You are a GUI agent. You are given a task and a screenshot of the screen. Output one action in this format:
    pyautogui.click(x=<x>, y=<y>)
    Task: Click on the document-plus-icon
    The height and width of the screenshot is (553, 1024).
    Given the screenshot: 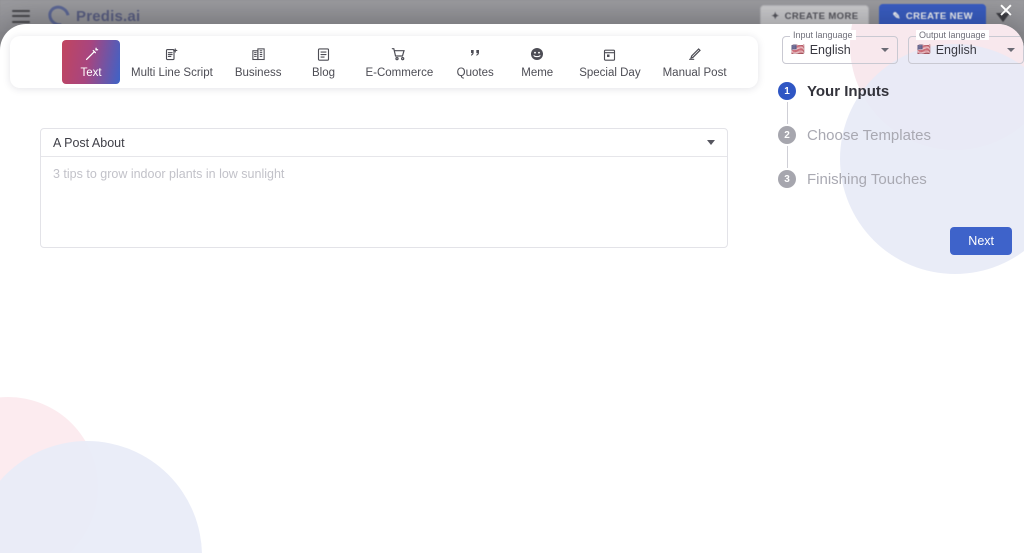 What is the action you would take?
    pyautogui.click(x=171, y=54)
    